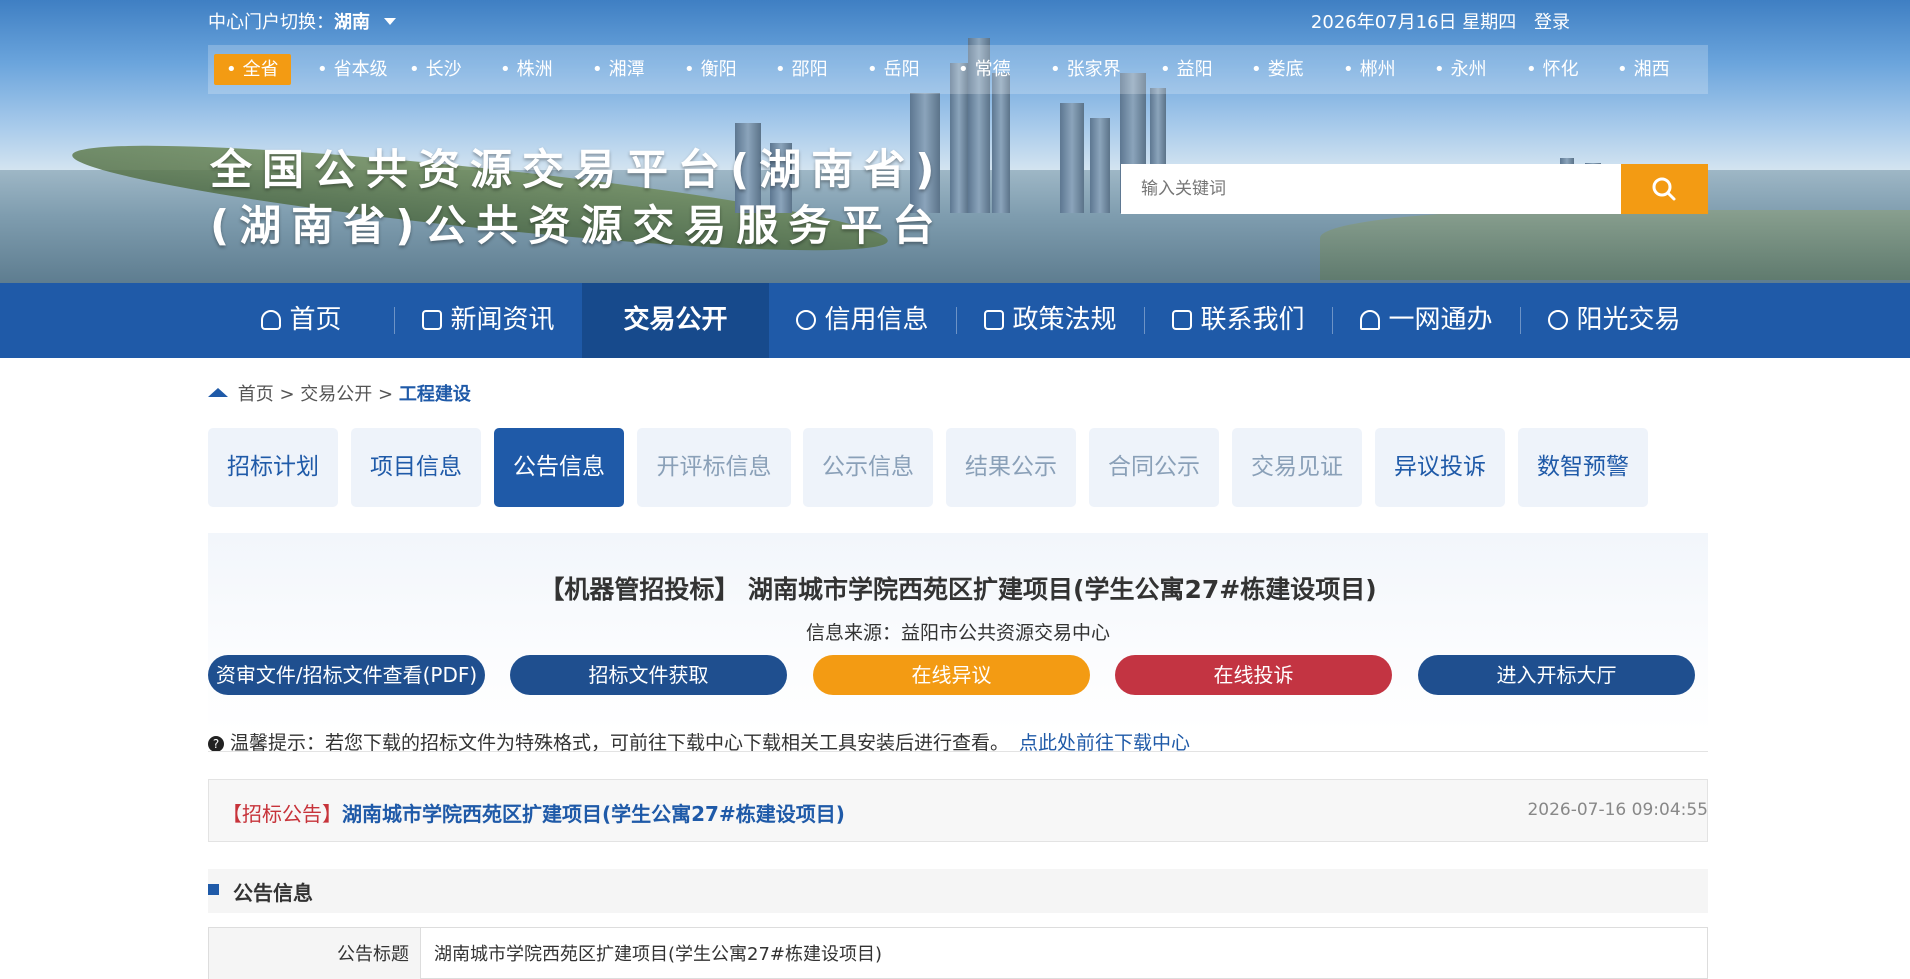 The image size is (1910, 979). What do you see at coordinates (593, 812) in the screenshot?
I see `notice-title-link: 湖南城市学院西苑区扩建项目(学生公寓27#栋建设项目)` at bounding box center [593, 812].